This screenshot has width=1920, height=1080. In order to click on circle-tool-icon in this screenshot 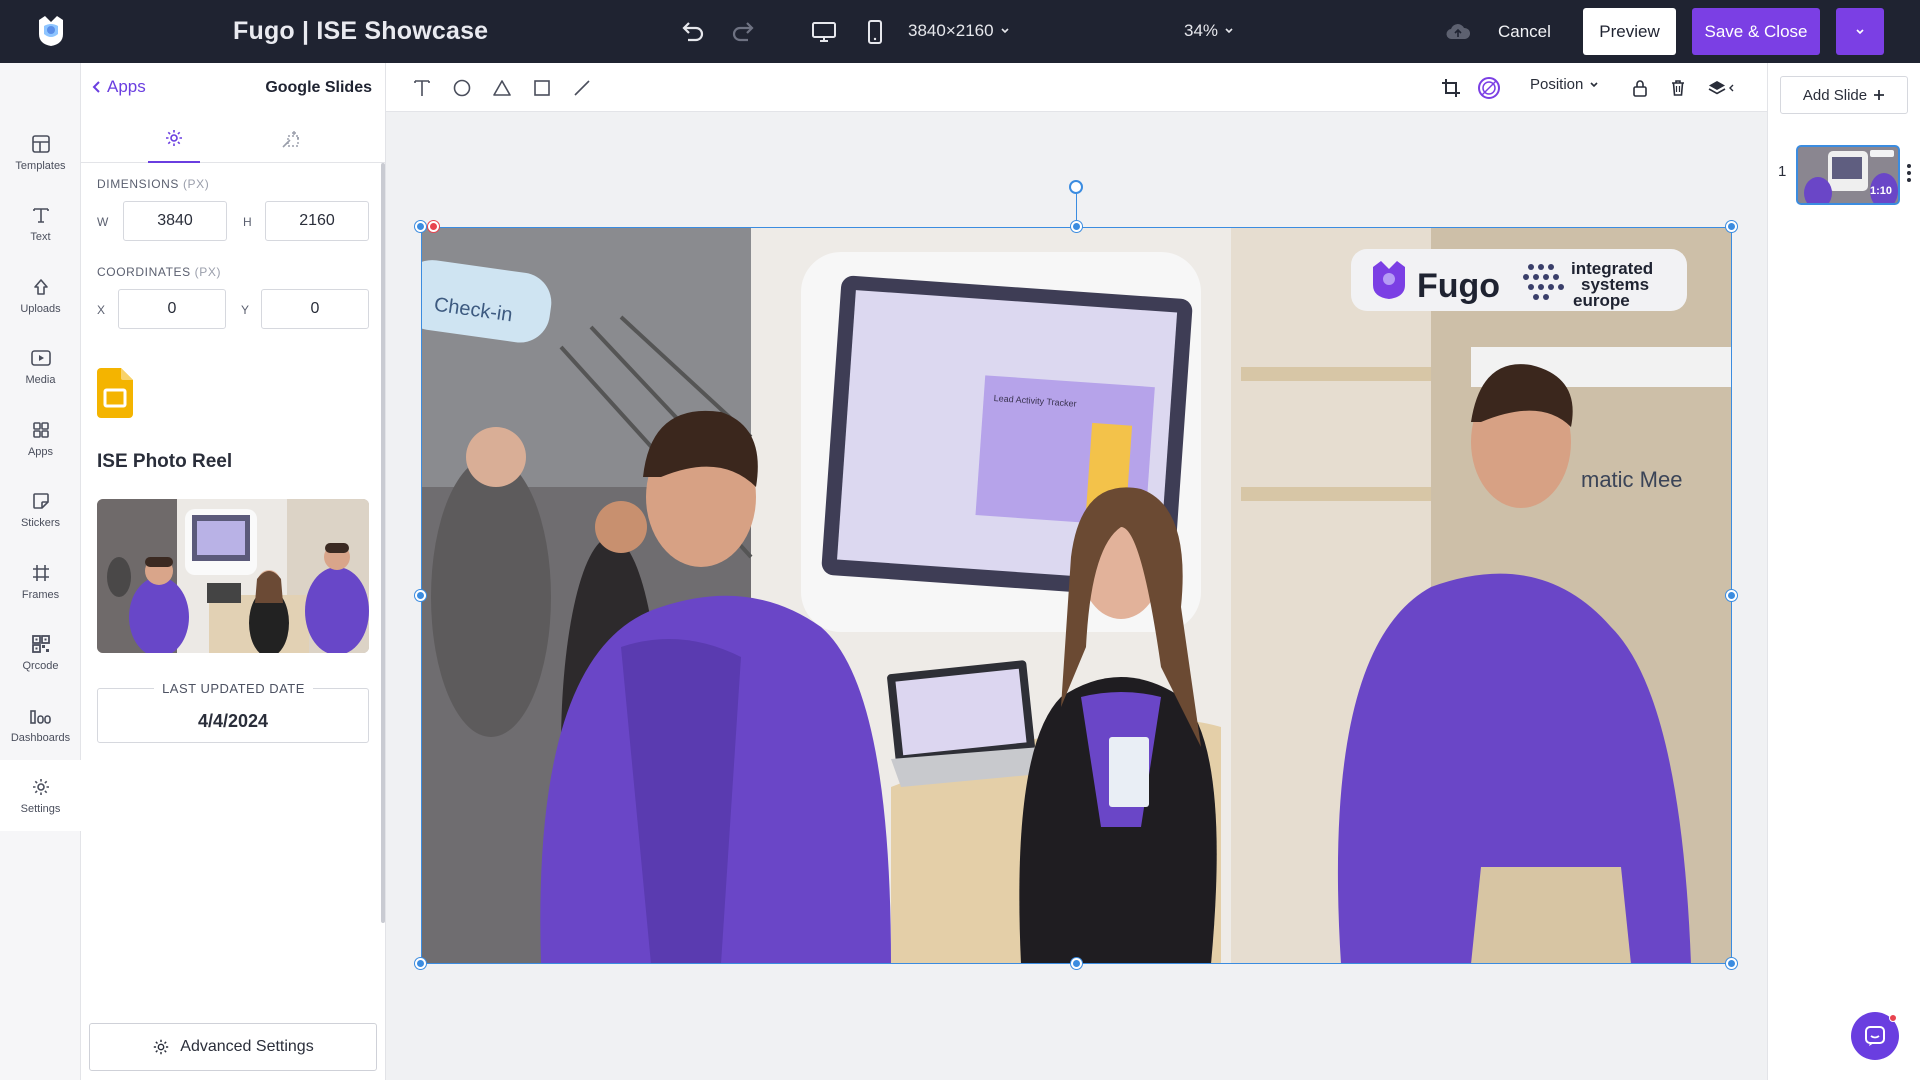, I will do `click(462, 88)`.